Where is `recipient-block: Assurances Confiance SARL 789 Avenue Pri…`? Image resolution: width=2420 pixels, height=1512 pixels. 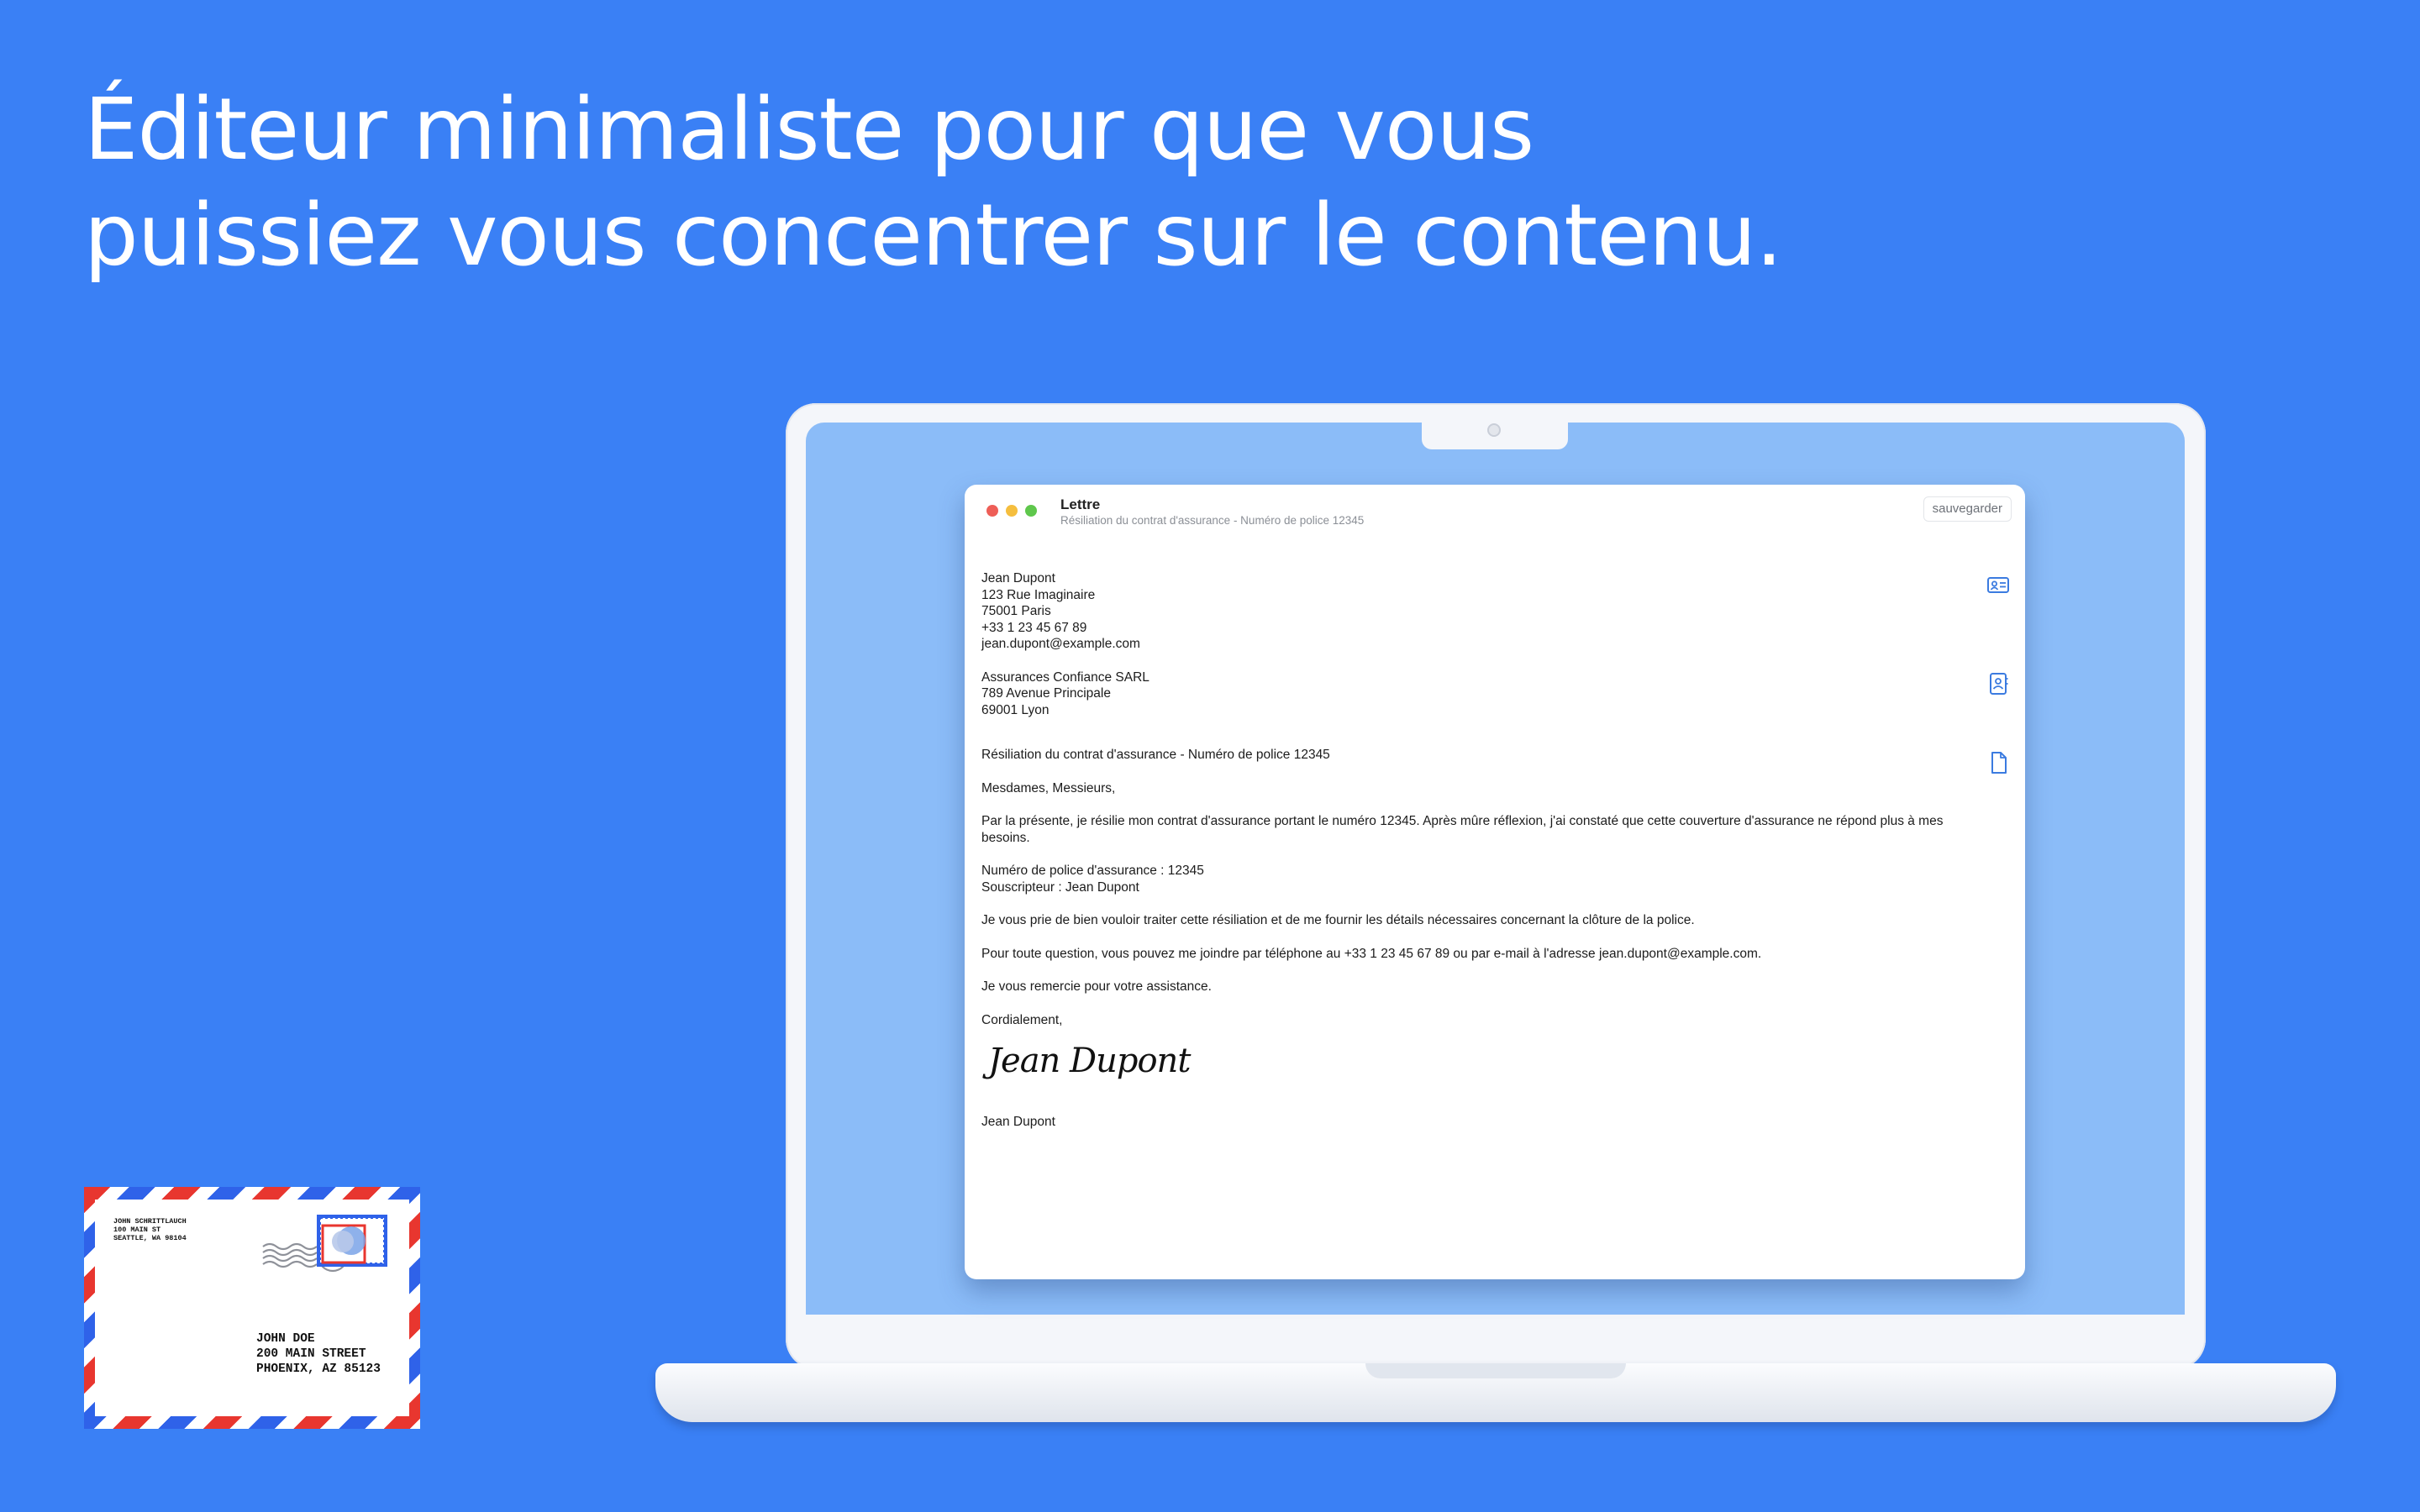 recipient-block: Assurances Confiance SARL 789 Avenue Pri… is located at coordinates (1485, 694).